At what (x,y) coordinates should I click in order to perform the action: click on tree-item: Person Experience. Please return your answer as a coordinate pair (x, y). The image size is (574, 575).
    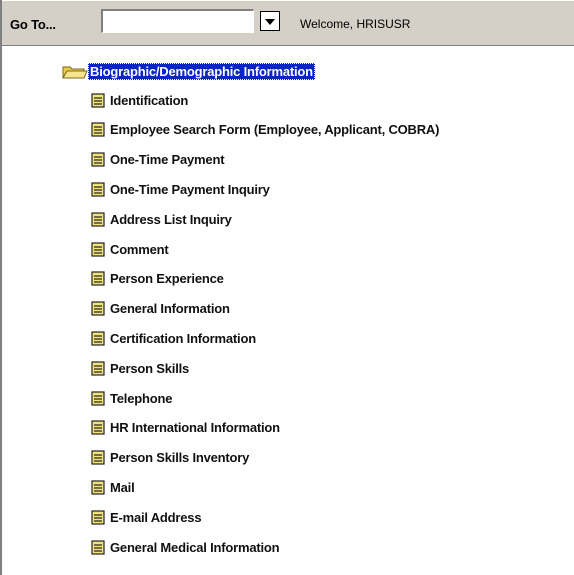
    Looking at the image, I should click on (157, 279).